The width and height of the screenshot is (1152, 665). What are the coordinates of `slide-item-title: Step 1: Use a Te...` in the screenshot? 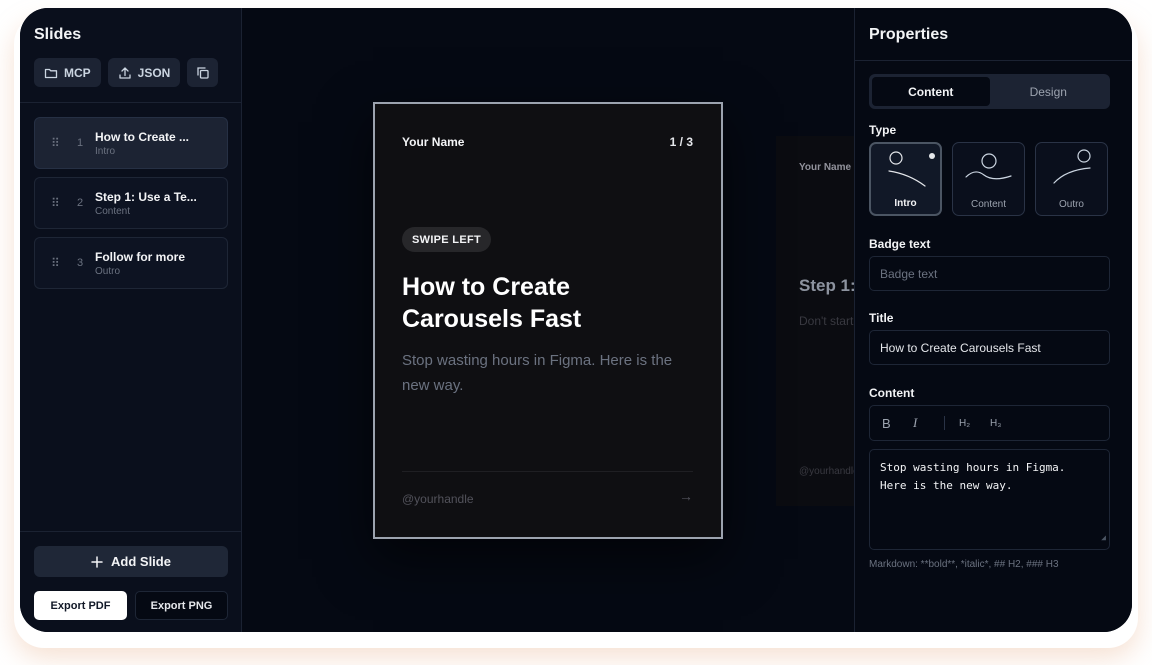 It's located at (146, 196).